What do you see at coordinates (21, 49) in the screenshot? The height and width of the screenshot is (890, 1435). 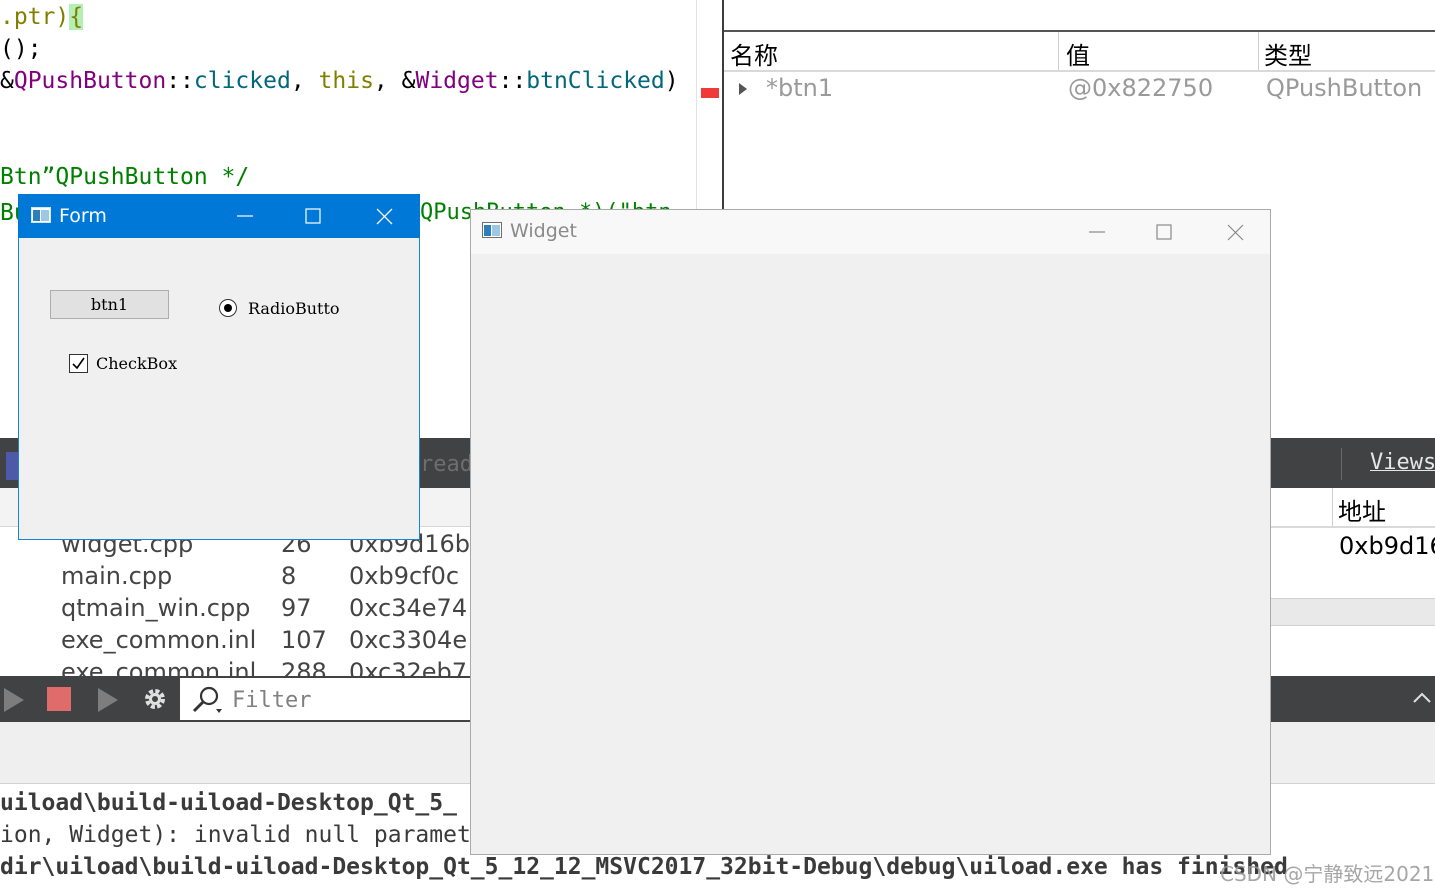 I see `code-line-2: ();` at bounding box center [21, 49].